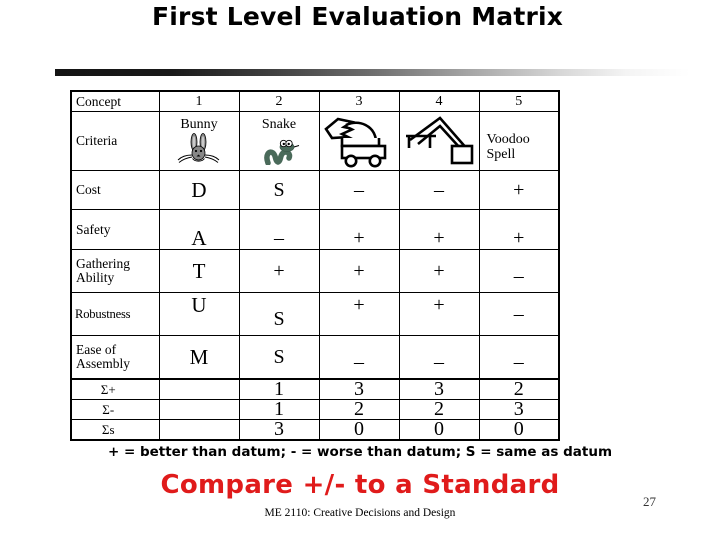  I want to click on summary-minus-5: 3, so click(519, 409).